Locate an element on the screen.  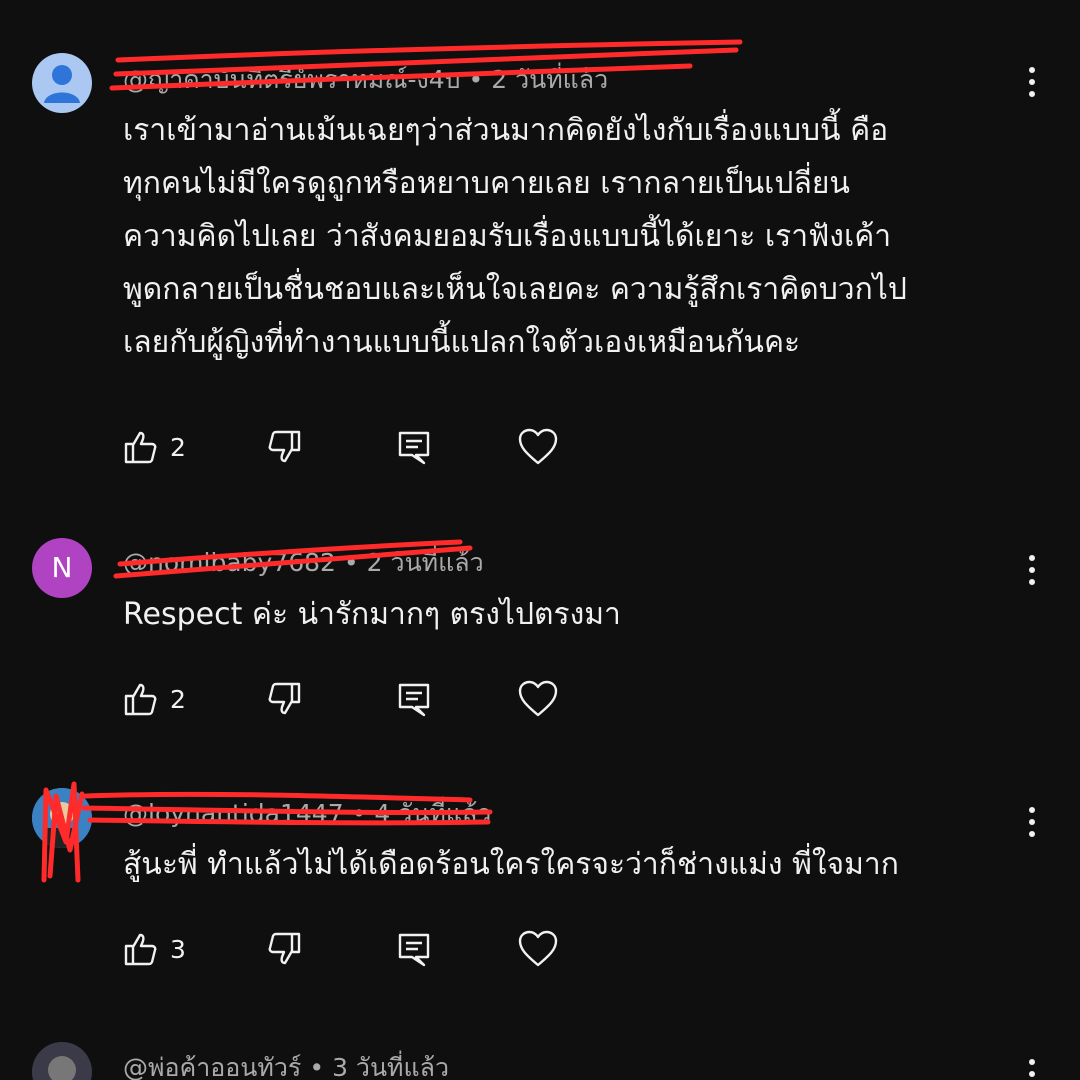
comment-text: Respect ค่ะ น่ารักมากๆ ตรงไปตรงมา is located at coordinates (573, 614).